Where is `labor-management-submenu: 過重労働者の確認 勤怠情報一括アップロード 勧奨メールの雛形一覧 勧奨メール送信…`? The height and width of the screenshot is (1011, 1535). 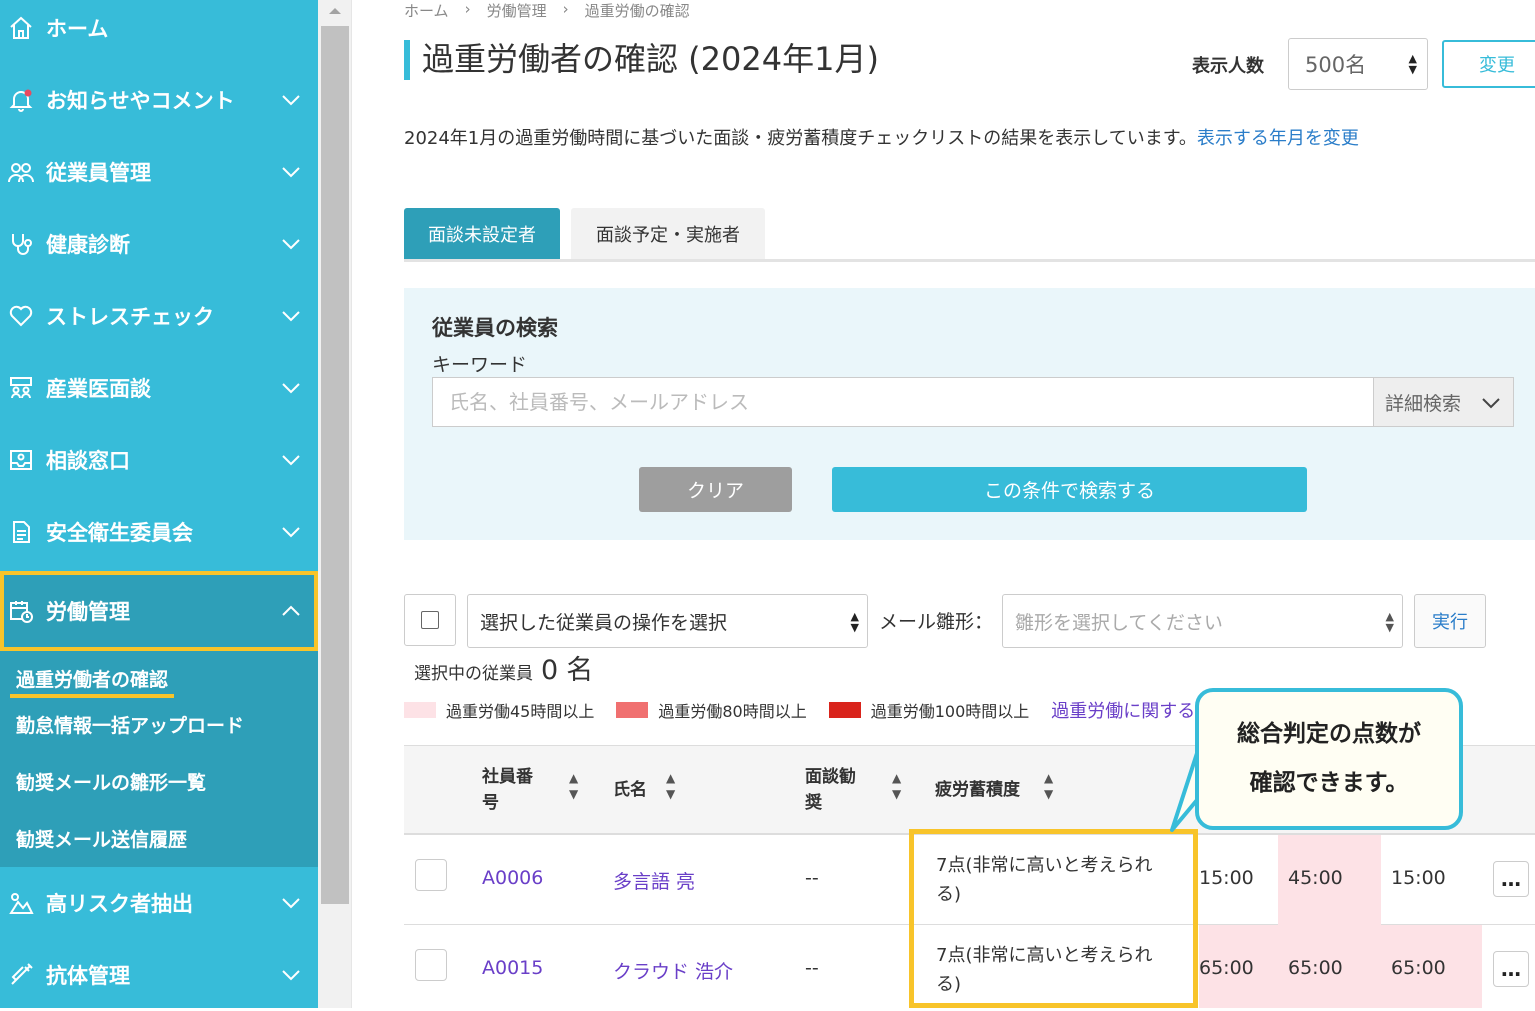 labor-management-submenu: 過重労働者の確認 勤怠情報一括アップロード 勧奨メールの雛形一覧 勧奨メール送信… is located at coordinates (159, 759).